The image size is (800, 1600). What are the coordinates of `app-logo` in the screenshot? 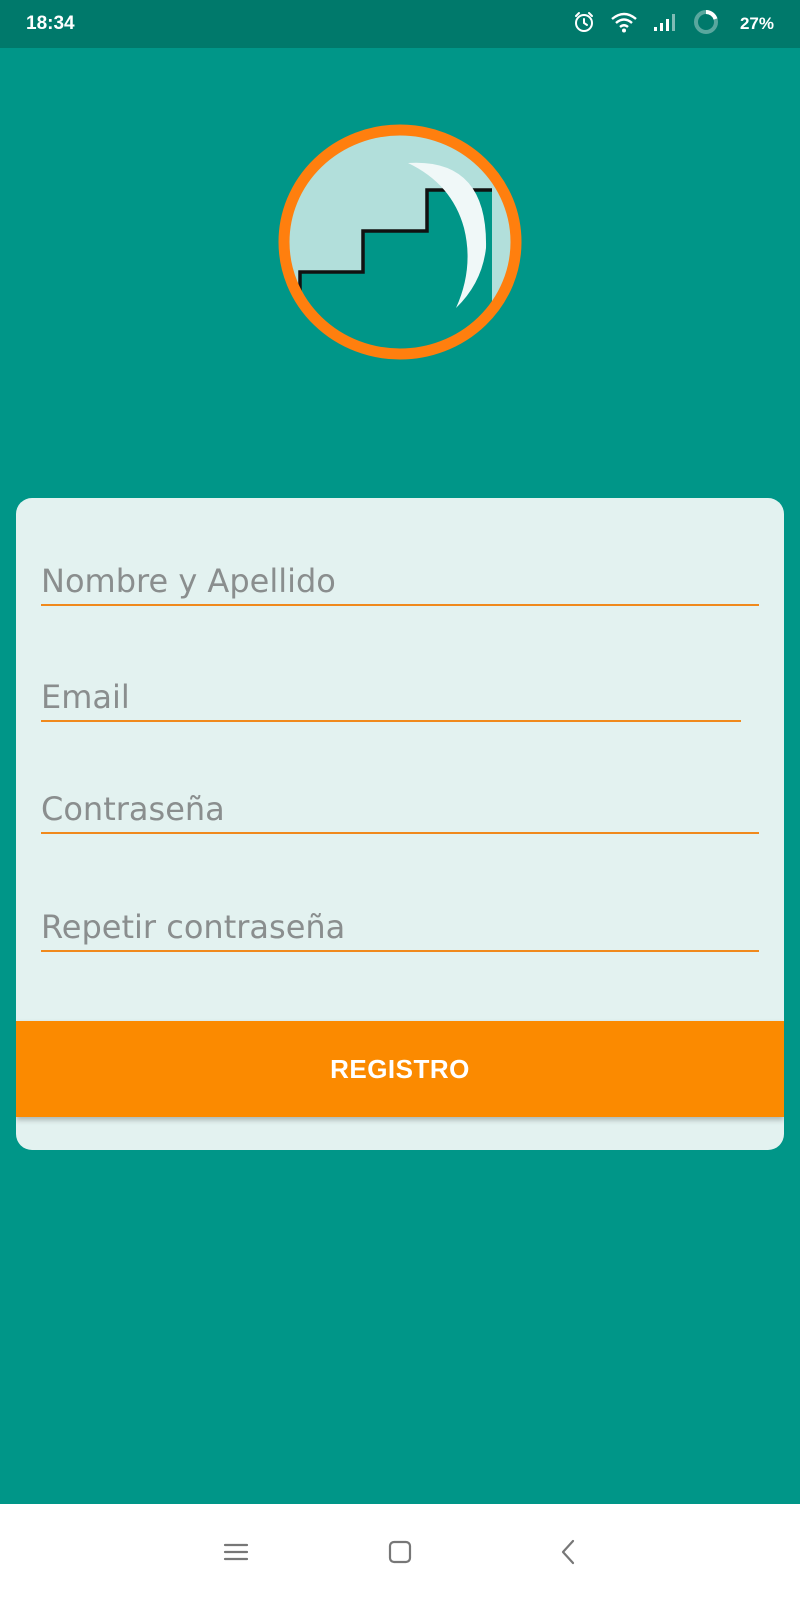 It's located at (400, 242).